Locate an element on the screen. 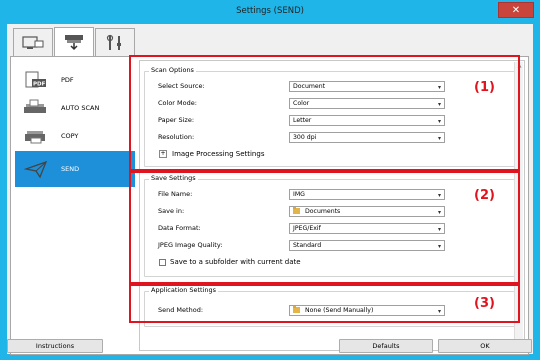  auto-scan-icon is located at coordinates (36, 108).